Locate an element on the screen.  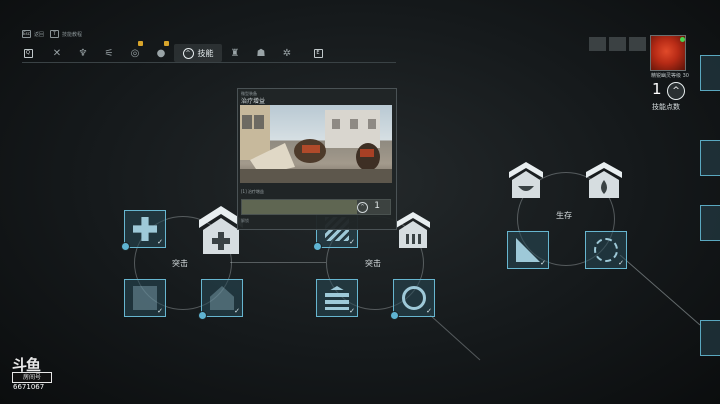
tutorial-label: 技能教程 is located at coordinates (72, 34).